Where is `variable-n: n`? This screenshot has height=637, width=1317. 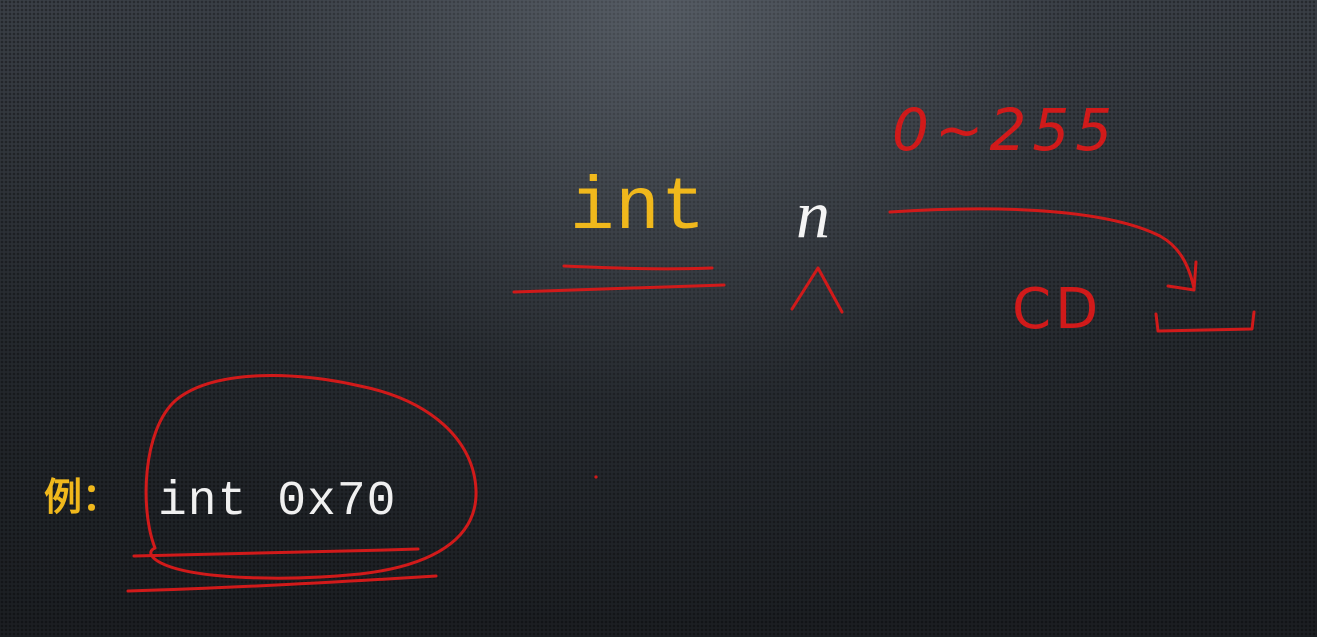 variable-n: n is located at coordinates (813, 214).